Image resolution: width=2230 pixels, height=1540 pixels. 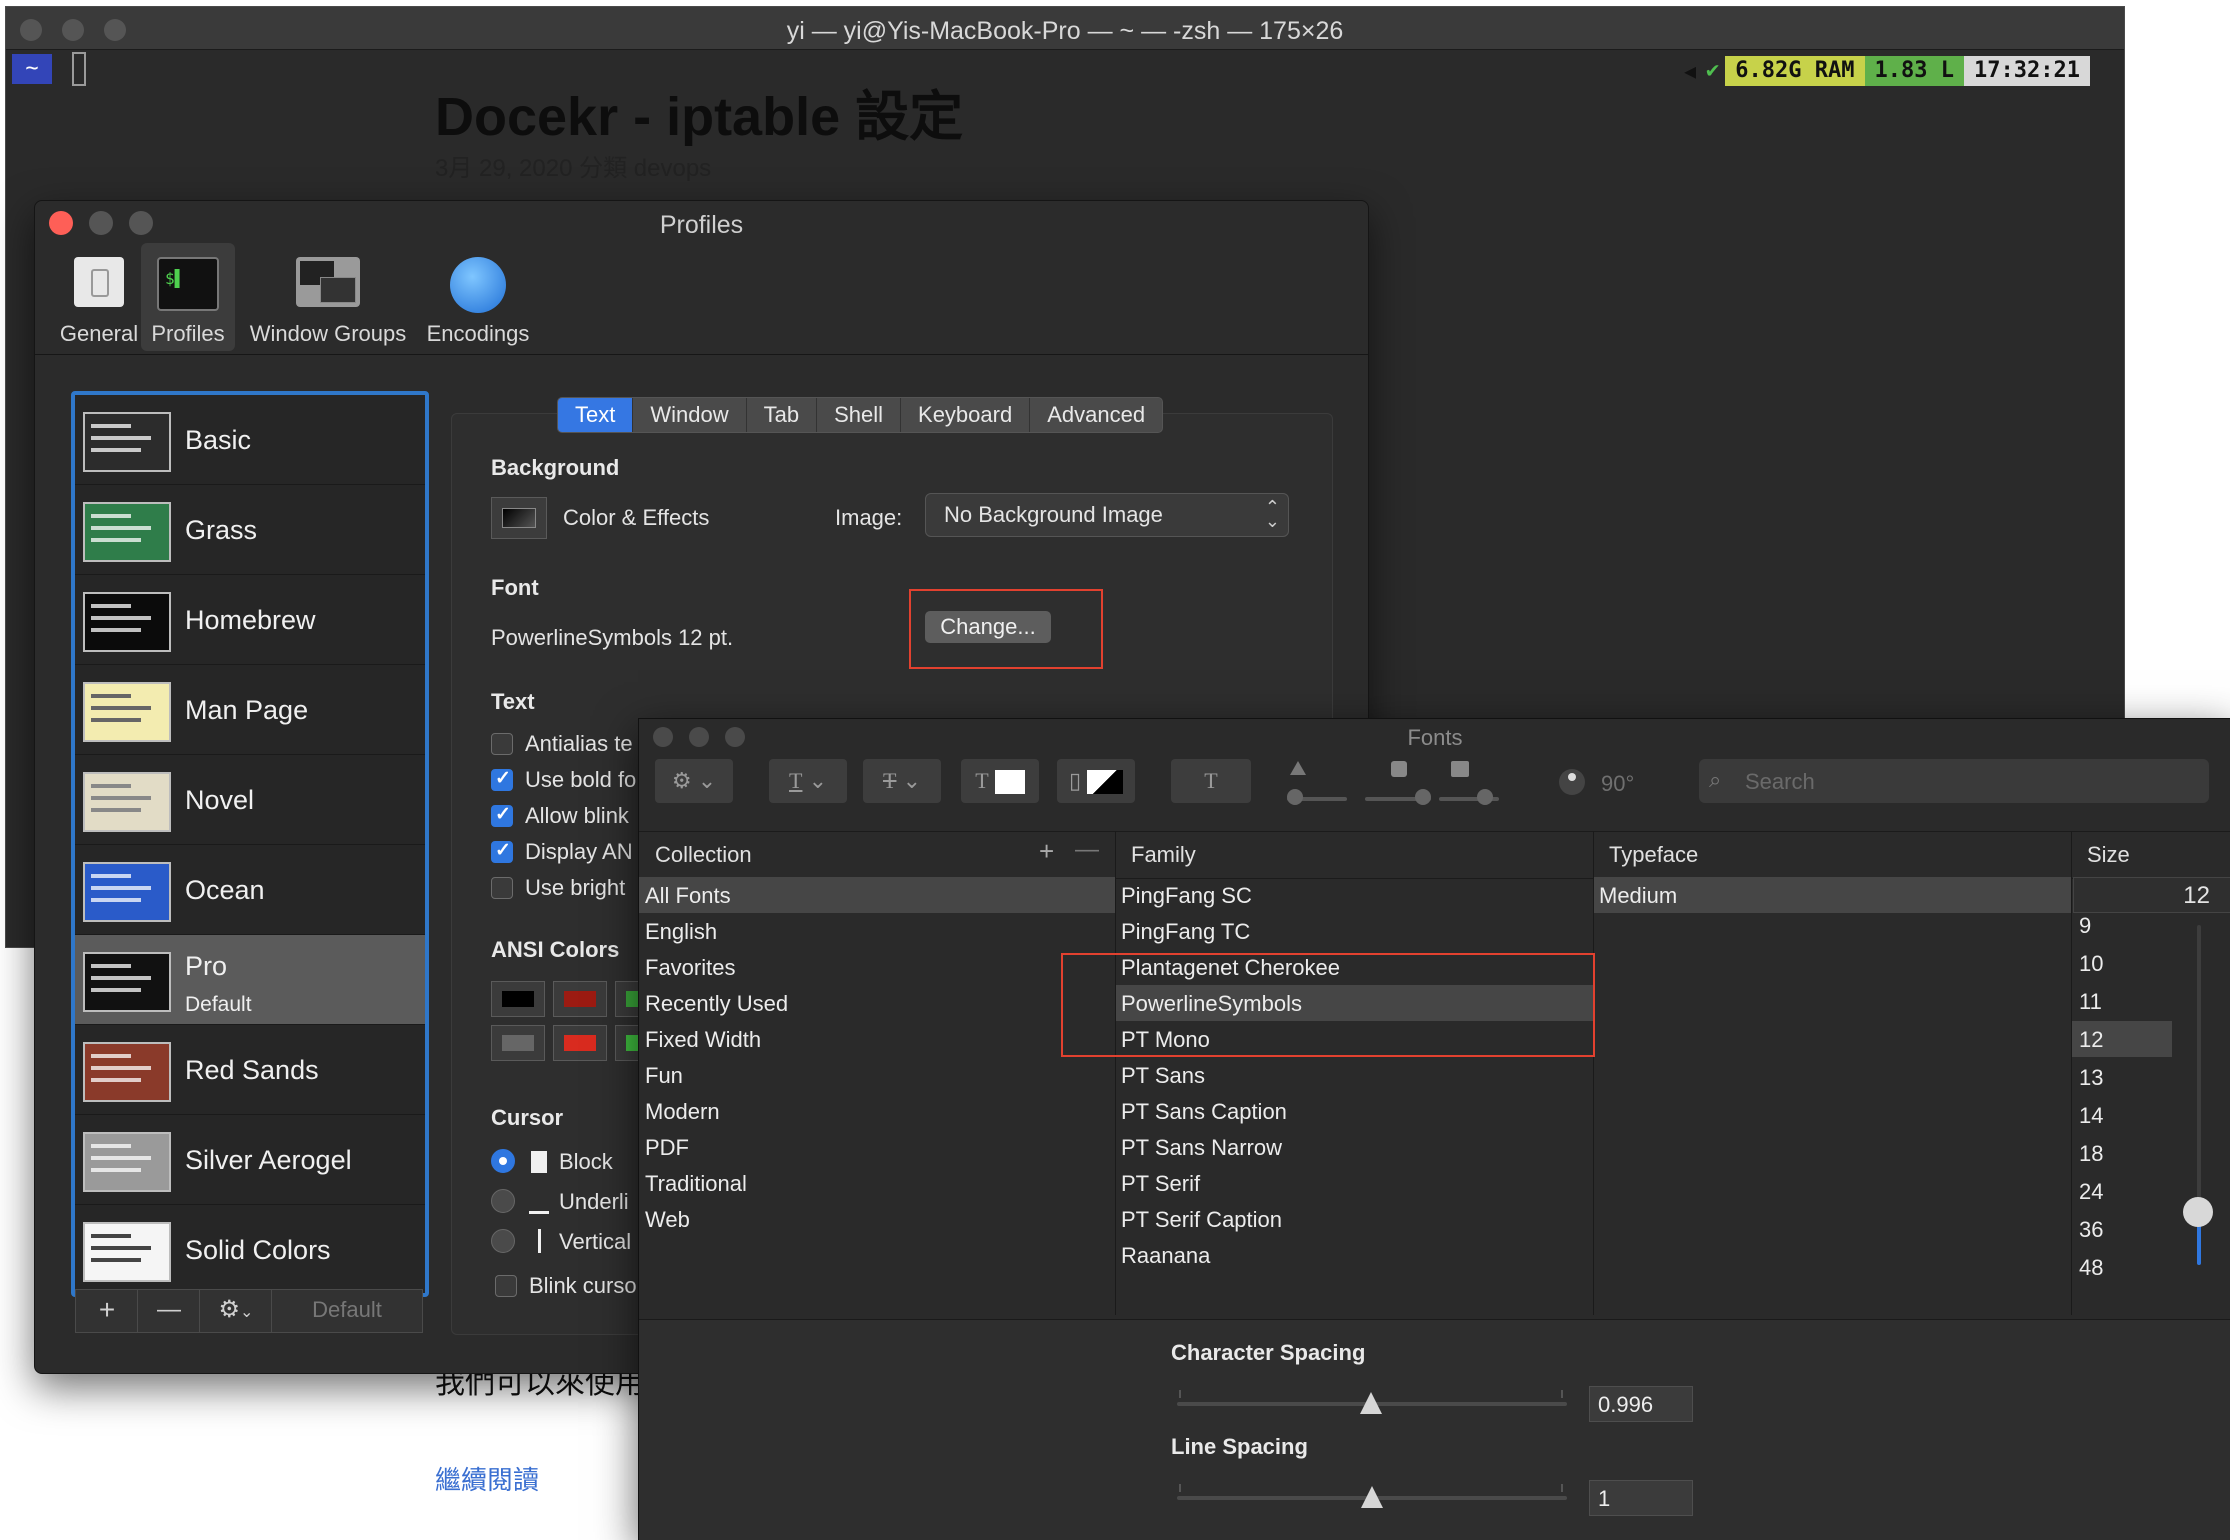 What do you see at coordinates (502, 888) in the screenshot?
I see `bright-colors-checkbox` at bounding box center [502, 888].